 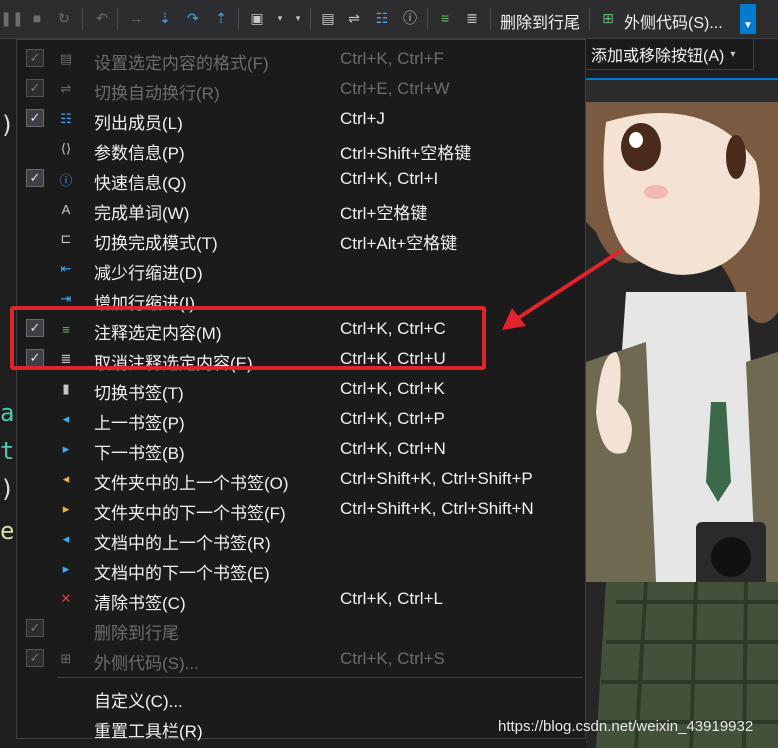 What do you see at coordinates (389, 178) in the screenshot?
I see `menu-item-shortcut: Ctrl+K, Ctrl+I` at bounding box center [389, 178].